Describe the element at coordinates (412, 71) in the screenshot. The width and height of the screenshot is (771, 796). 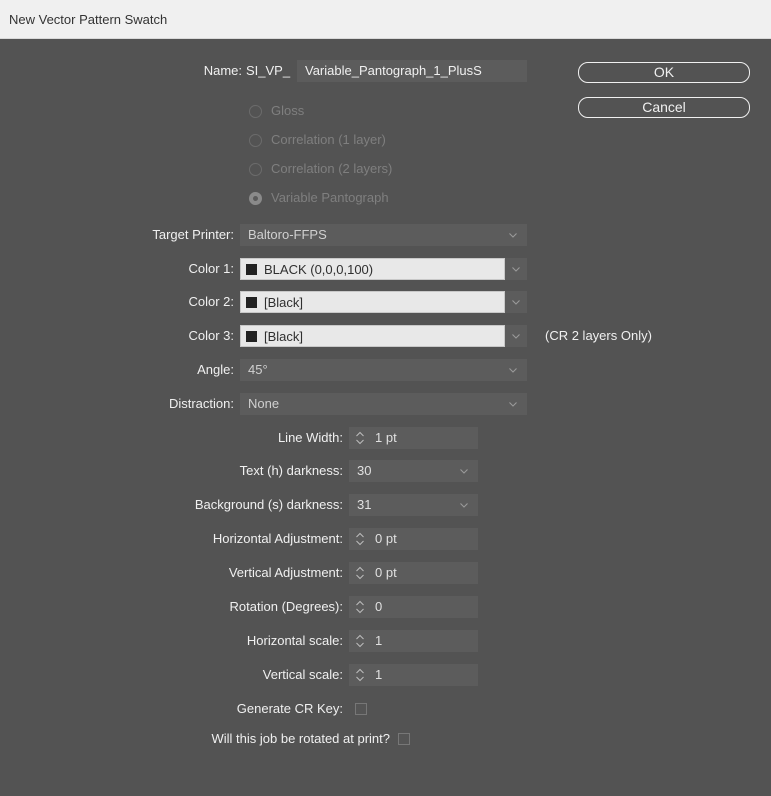
I see `name-input: Variable_Pantograph_1_PlusS` at that location.